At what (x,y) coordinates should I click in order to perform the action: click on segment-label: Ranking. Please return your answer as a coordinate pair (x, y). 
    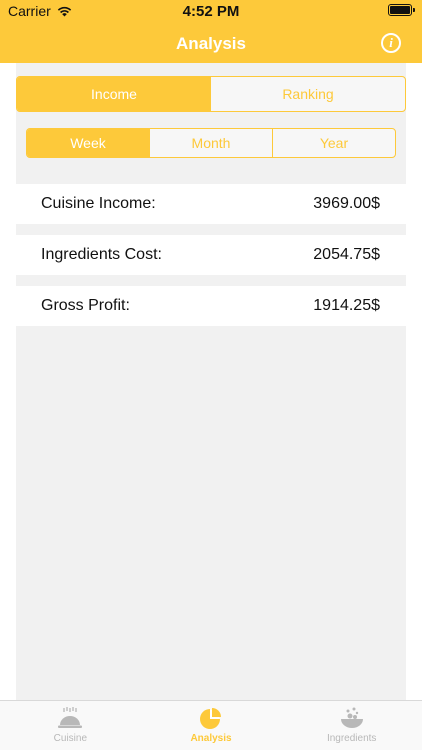
    Looking at the image, I should click on (308, 94).